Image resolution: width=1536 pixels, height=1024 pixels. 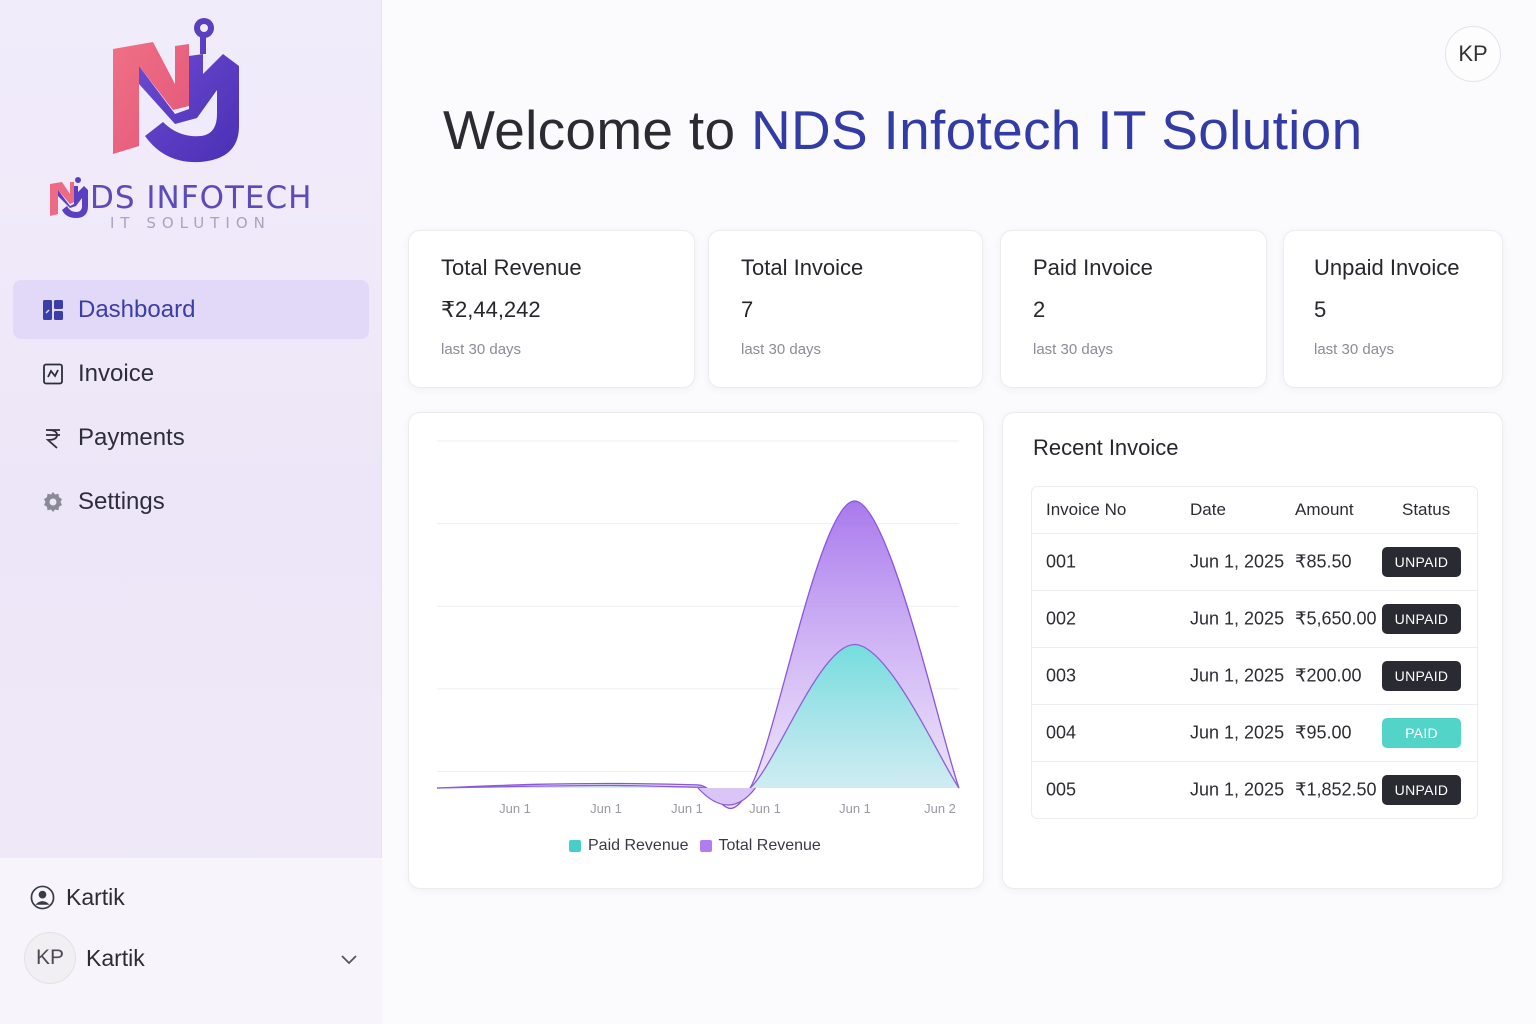 I want to click on stat-value: 2, so click(x=1039, y=309).